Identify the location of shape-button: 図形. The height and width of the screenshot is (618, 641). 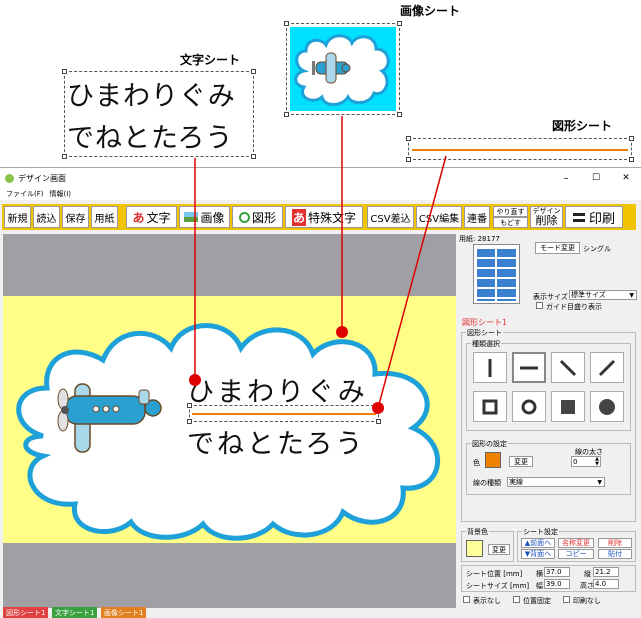
(257, 217).